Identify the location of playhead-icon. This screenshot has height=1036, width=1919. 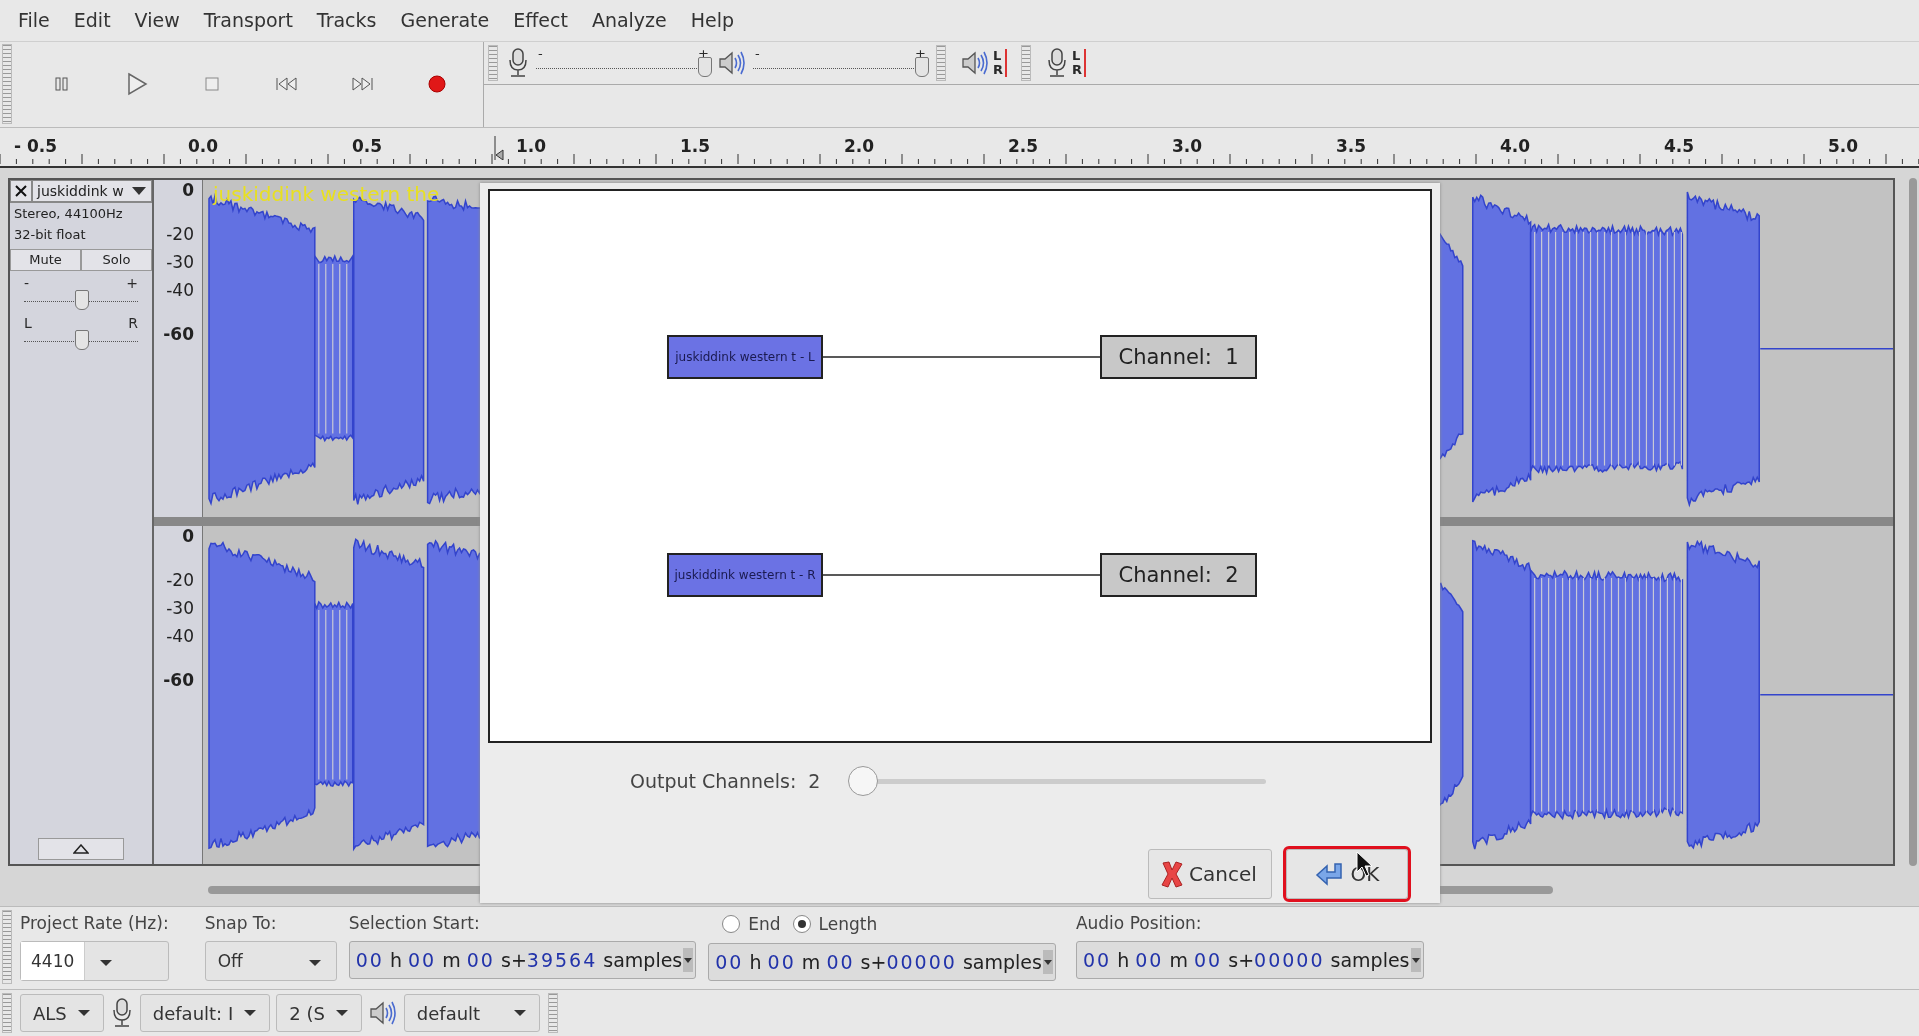
(499, 147).